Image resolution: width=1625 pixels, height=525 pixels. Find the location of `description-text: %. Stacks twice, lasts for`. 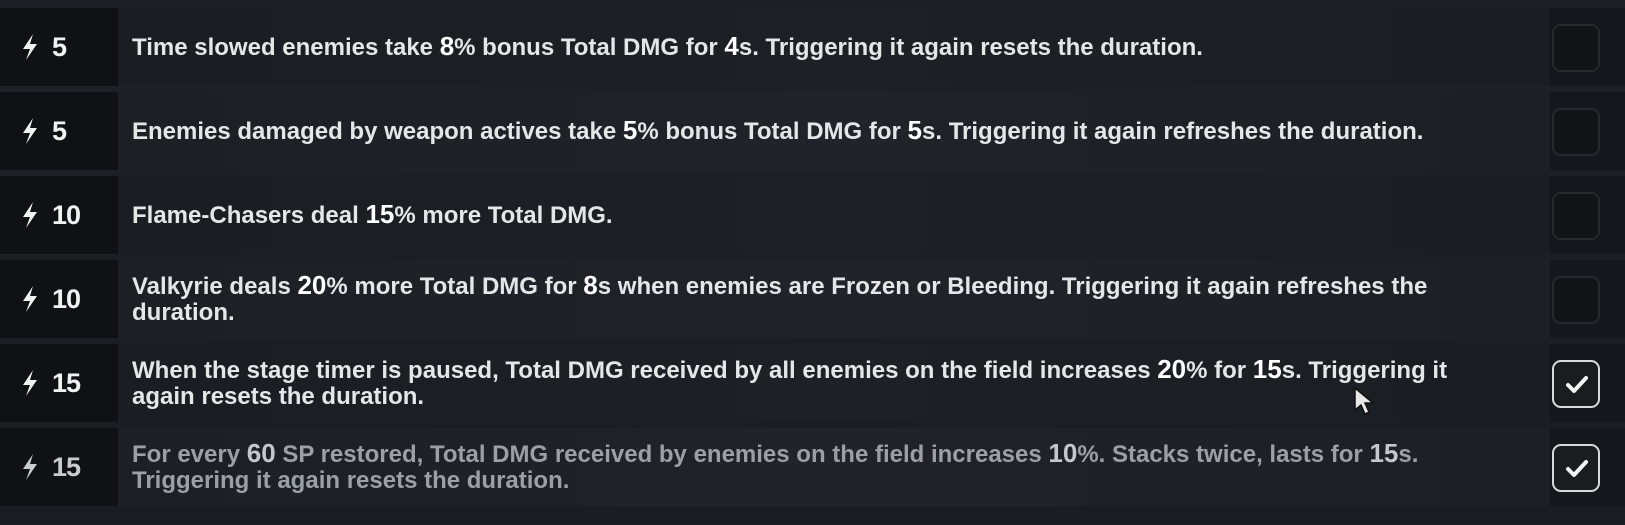

description-text: %. Stacks twice, lasts for is located at coordinates (1223, 454).